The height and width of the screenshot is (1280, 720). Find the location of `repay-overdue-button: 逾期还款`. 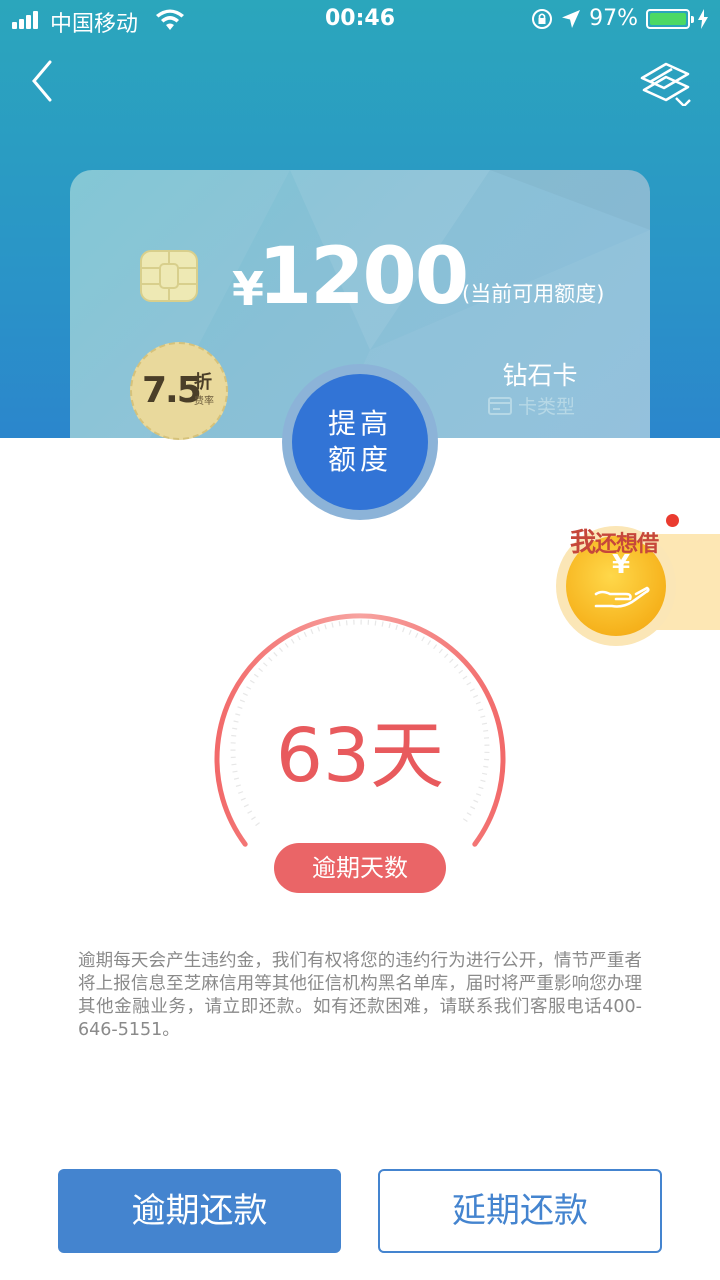

repay-overdue-button: 逾期还款 is located at coordinates (199, 1211).